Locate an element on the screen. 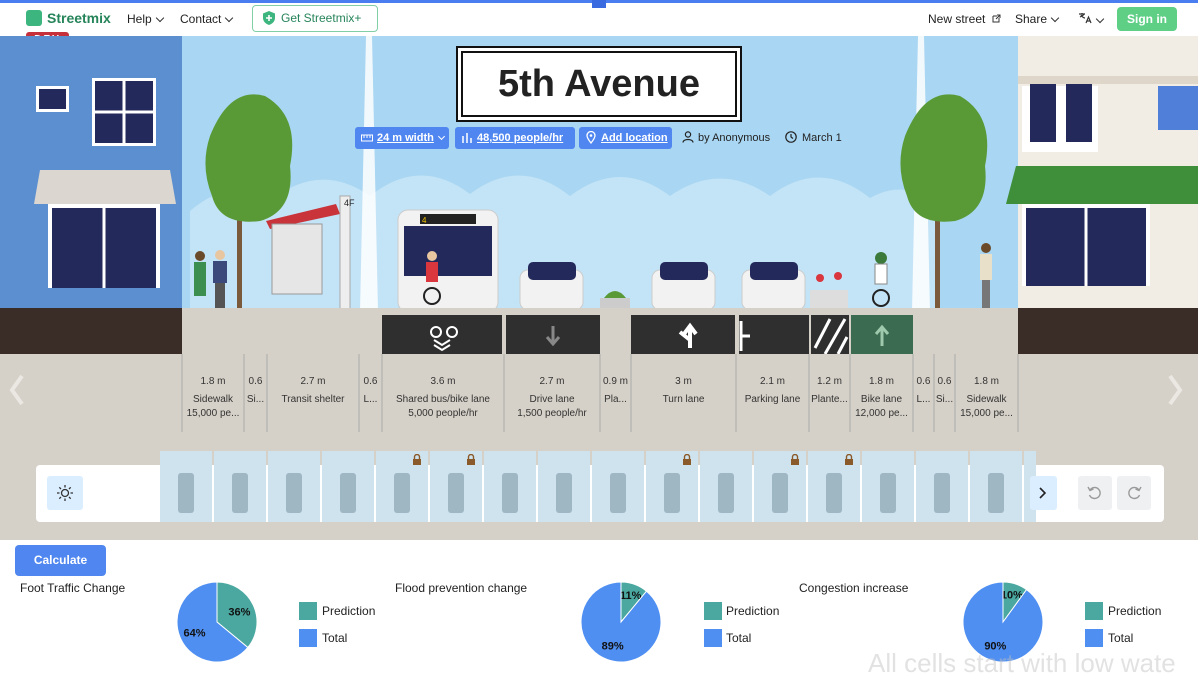  chart-title: Flood prevention change is located at coordinates (461, 588).